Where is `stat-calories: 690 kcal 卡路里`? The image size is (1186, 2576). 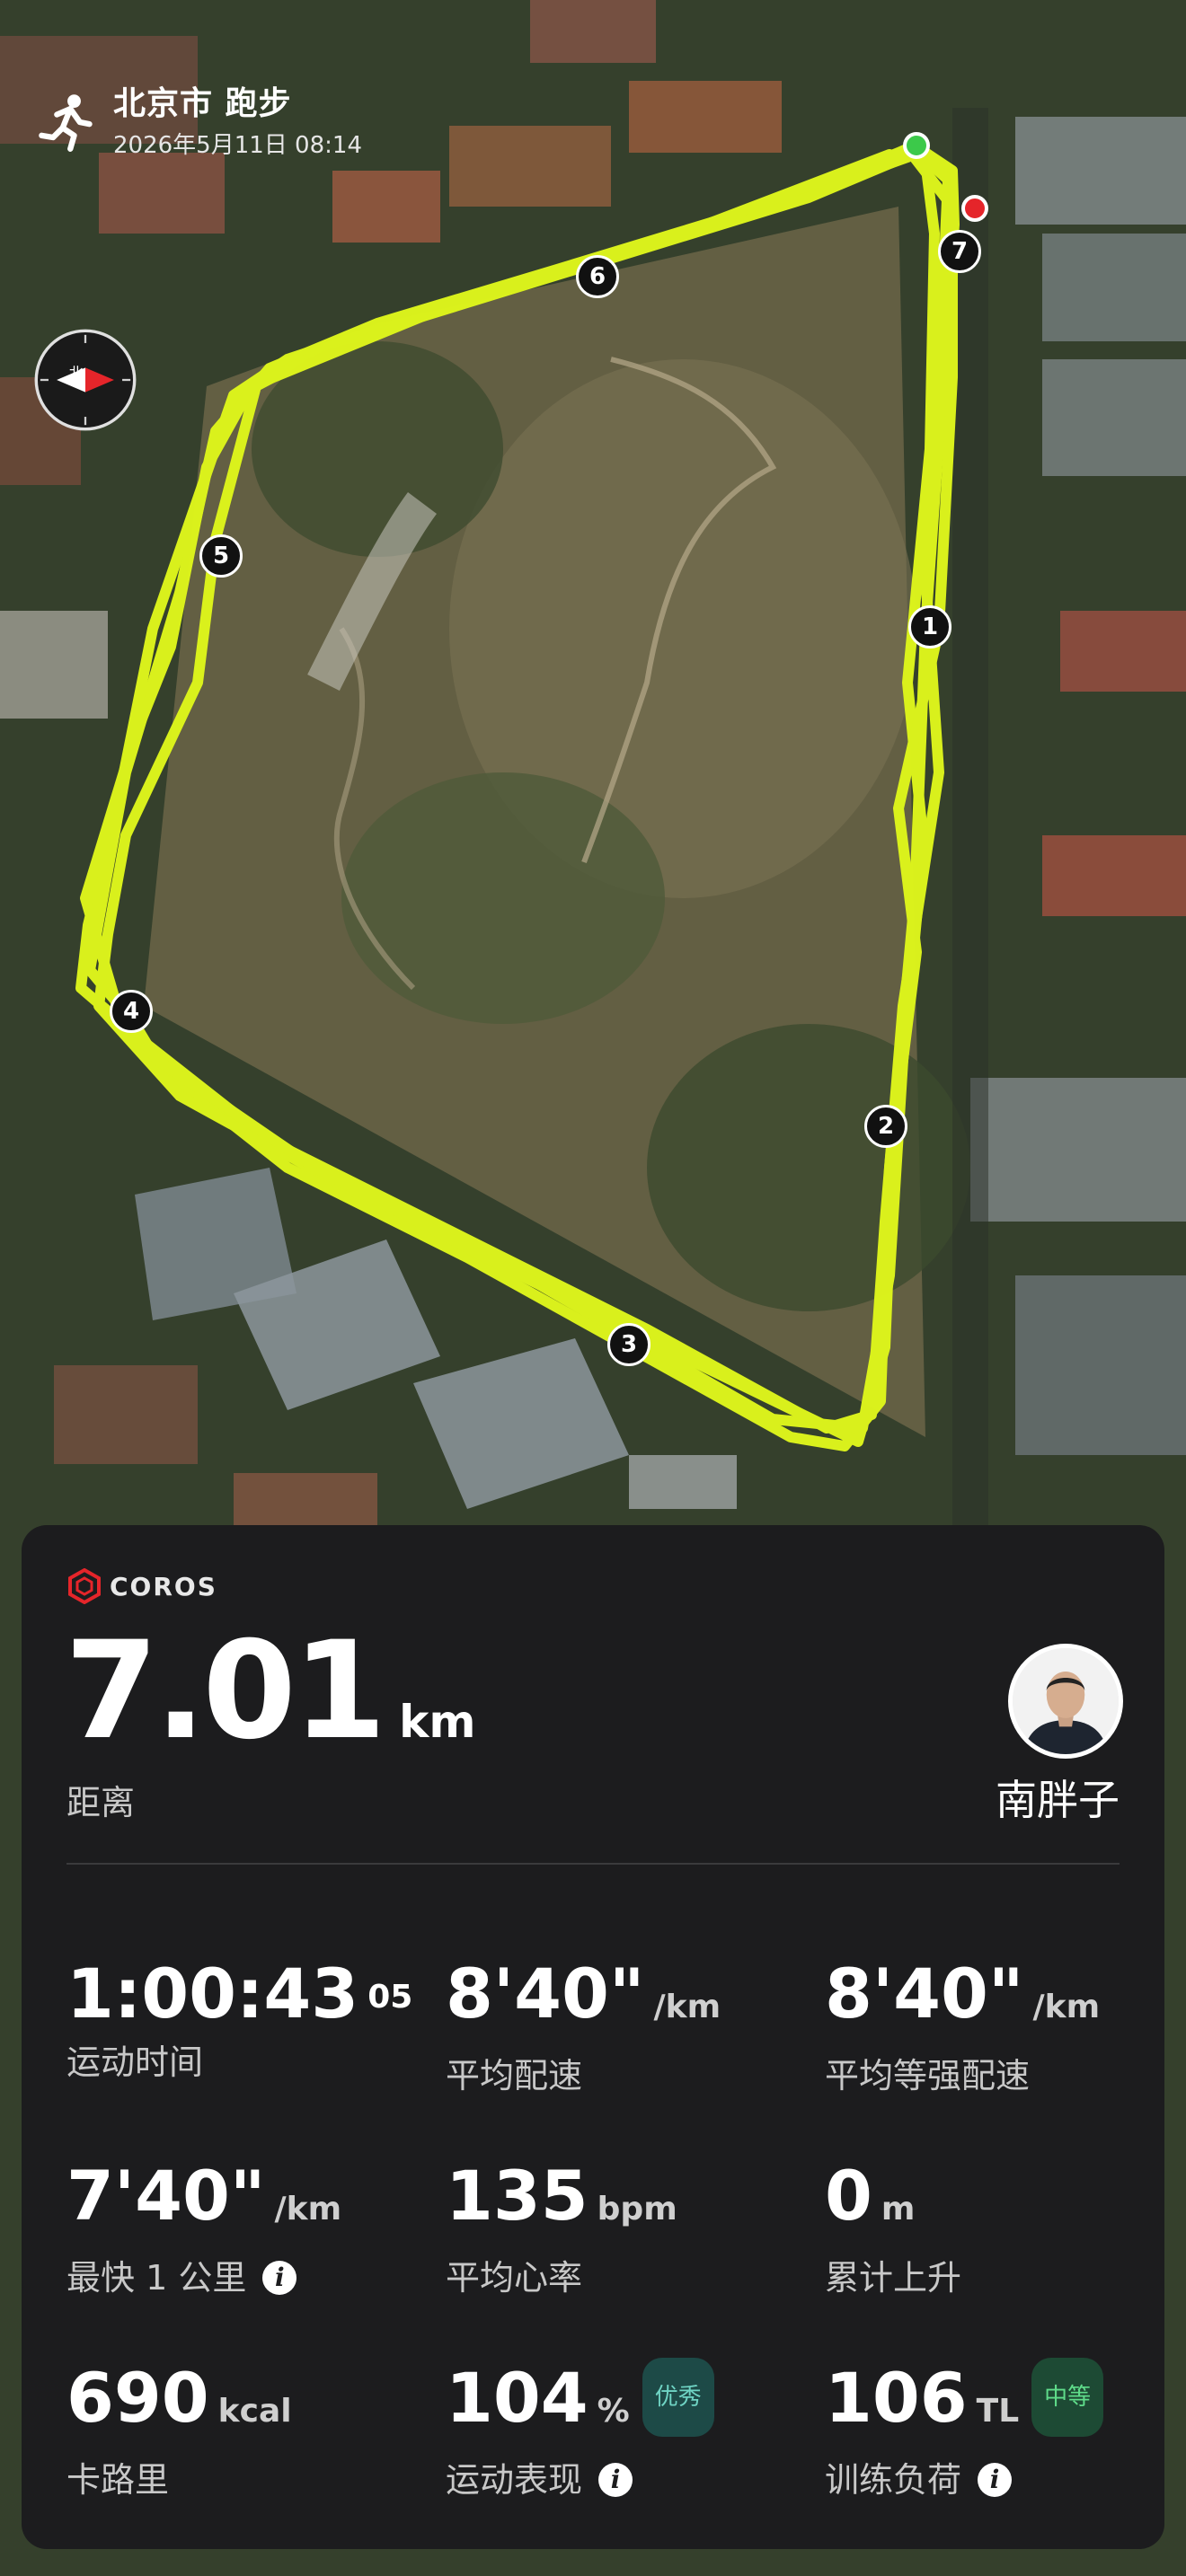 stat-calories: 690 kcal 卡路里 is located at coordinates (179, 2430).